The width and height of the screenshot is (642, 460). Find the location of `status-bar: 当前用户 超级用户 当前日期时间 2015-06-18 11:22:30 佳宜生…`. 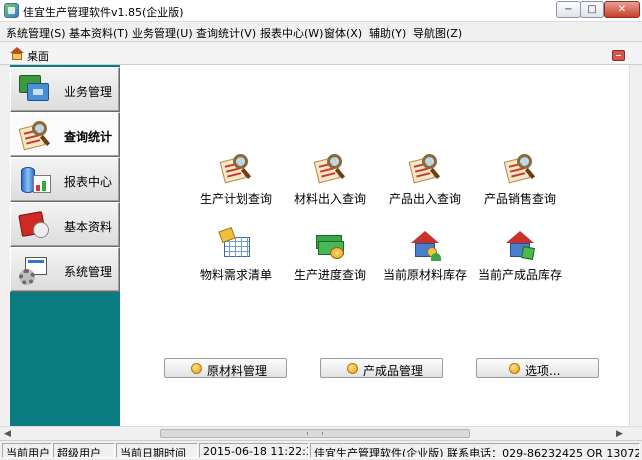

status-bar: 当前用户 超级用户 当前日期时间 2015-06-18 11:22:30 佳宜生… is located at coordinates (321, 450).